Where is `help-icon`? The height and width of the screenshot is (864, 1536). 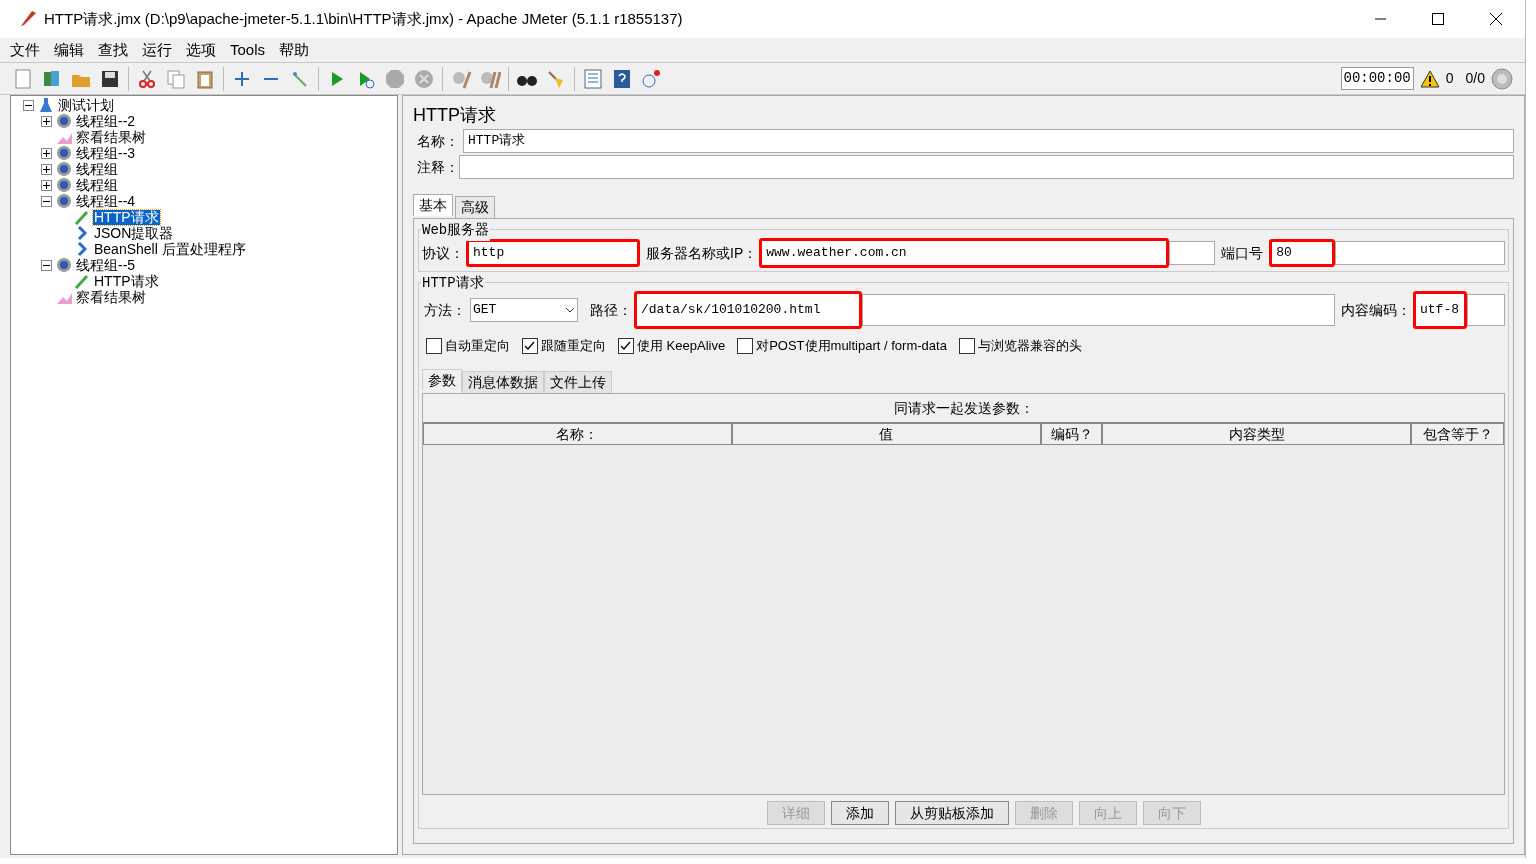
help-icon is located at coordinates (622, 78).